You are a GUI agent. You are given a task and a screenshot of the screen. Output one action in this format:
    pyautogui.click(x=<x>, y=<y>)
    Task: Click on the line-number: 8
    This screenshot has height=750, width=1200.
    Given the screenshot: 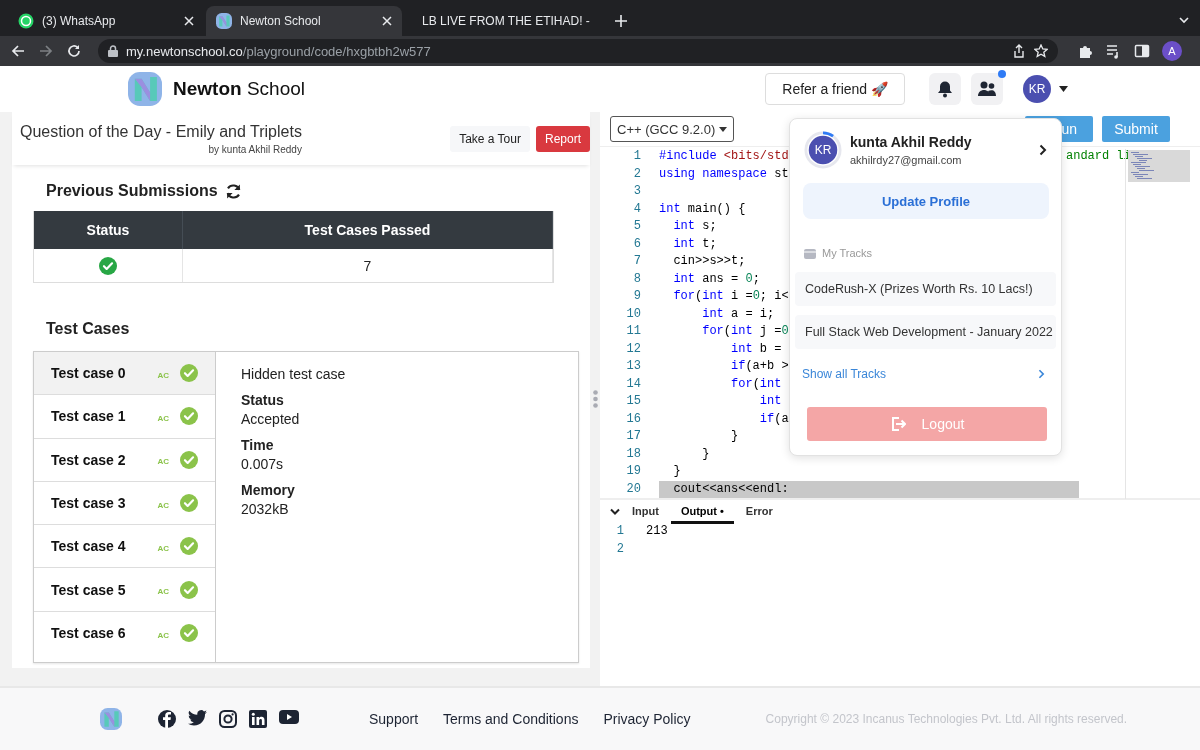 What is the action you would take?
    pyautogui.click(x=636, y=279)
    